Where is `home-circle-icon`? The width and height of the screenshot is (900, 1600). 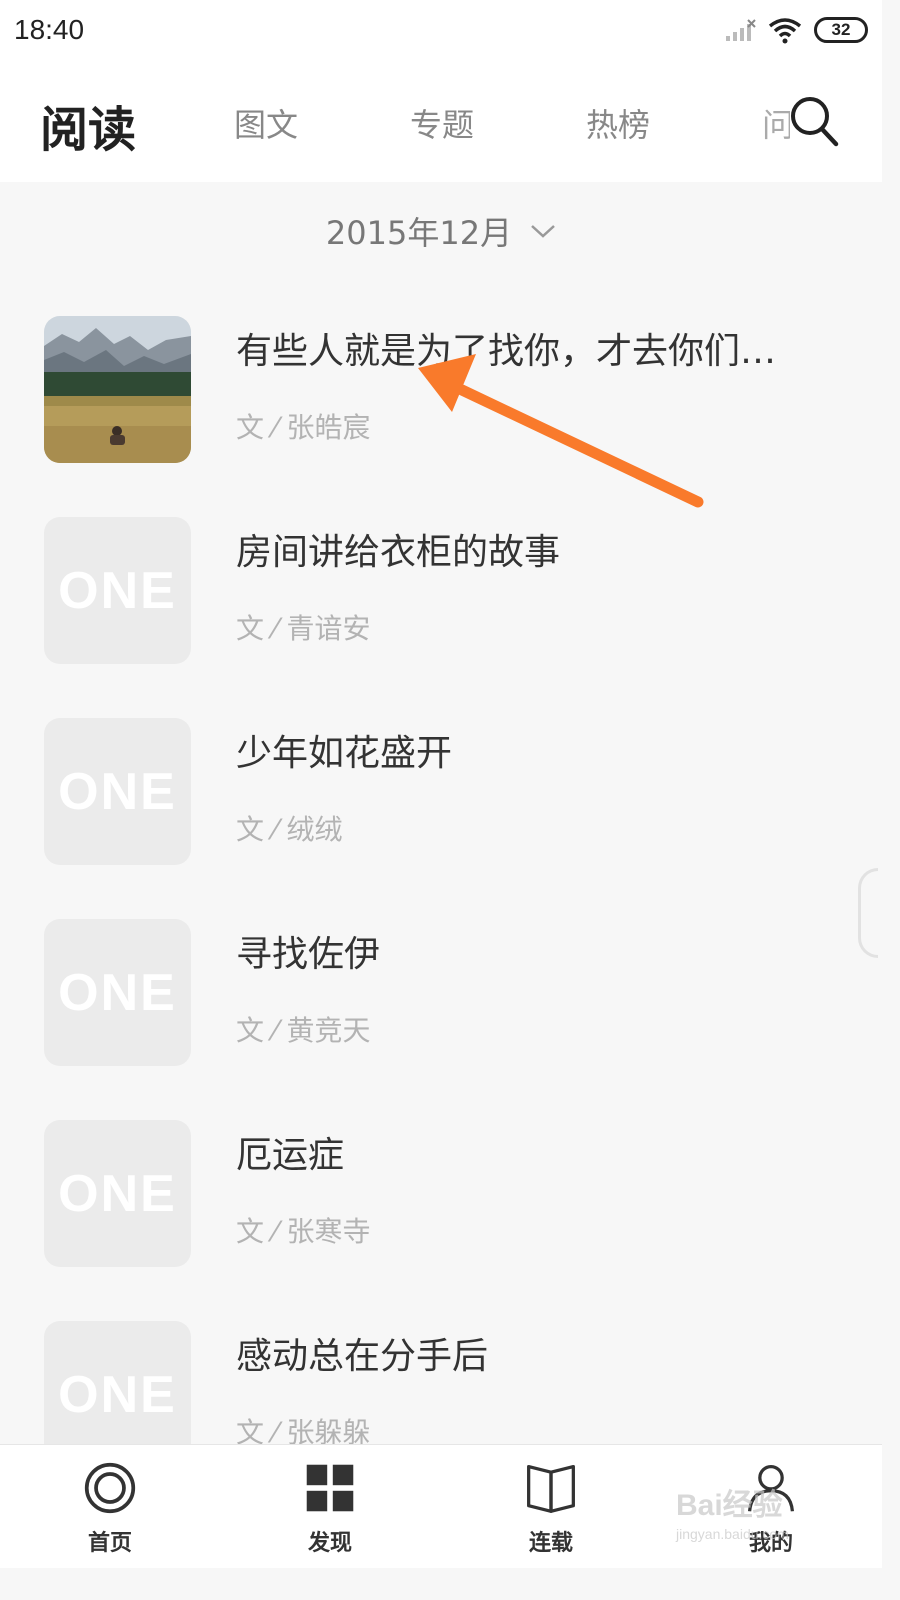 home-circle-icon is located at coordinates (110, 1488).